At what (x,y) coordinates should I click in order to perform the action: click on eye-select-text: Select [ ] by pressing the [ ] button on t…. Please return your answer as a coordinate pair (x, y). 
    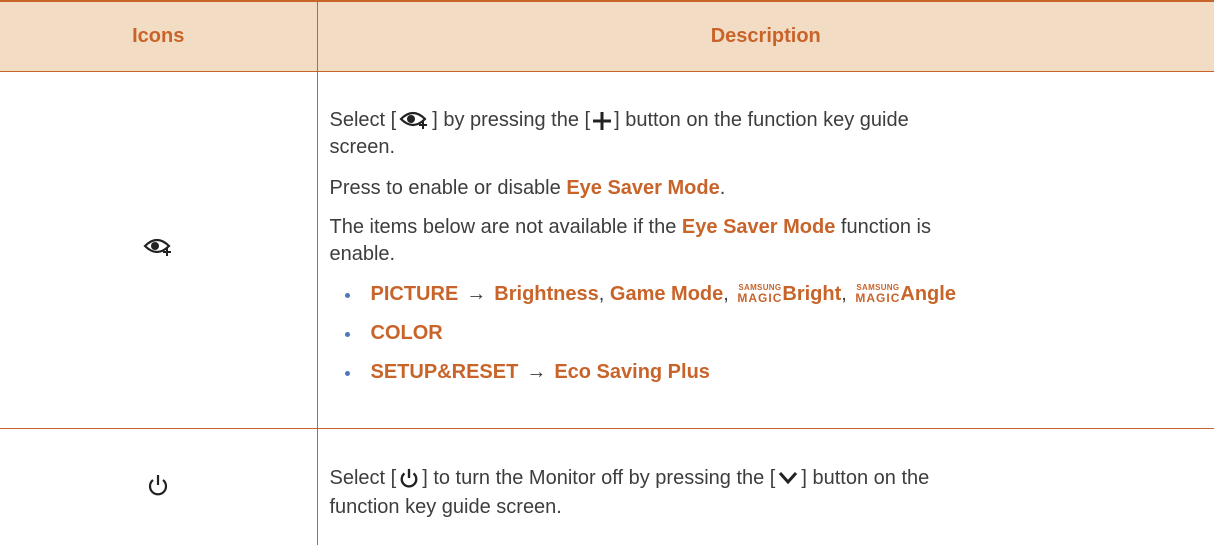
    Looking at the image, I should click on (766, 134).